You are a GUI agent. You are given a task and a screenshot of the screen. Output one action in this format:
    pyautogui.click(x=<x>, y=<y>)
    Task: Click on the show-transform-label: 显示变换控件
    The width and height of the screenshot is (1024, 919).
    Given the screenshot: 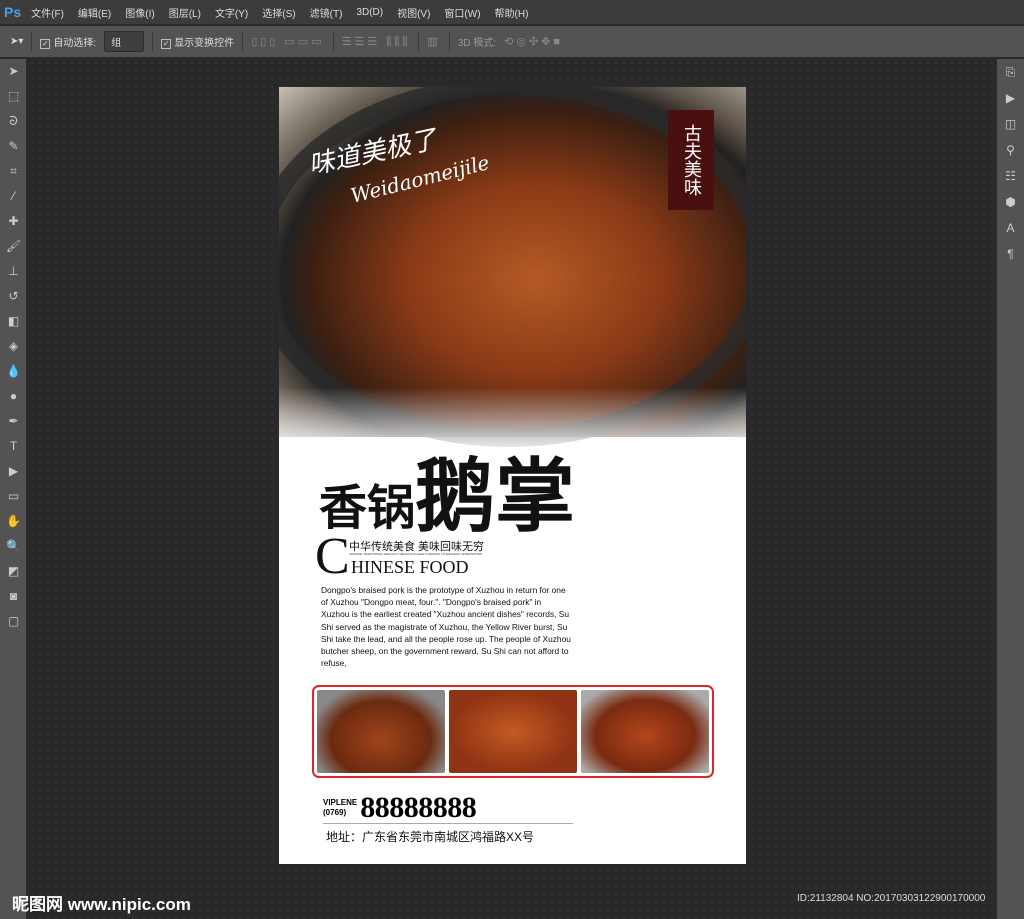 What is the action you would take?
    pyautogui.click(x=204, y=43)
    